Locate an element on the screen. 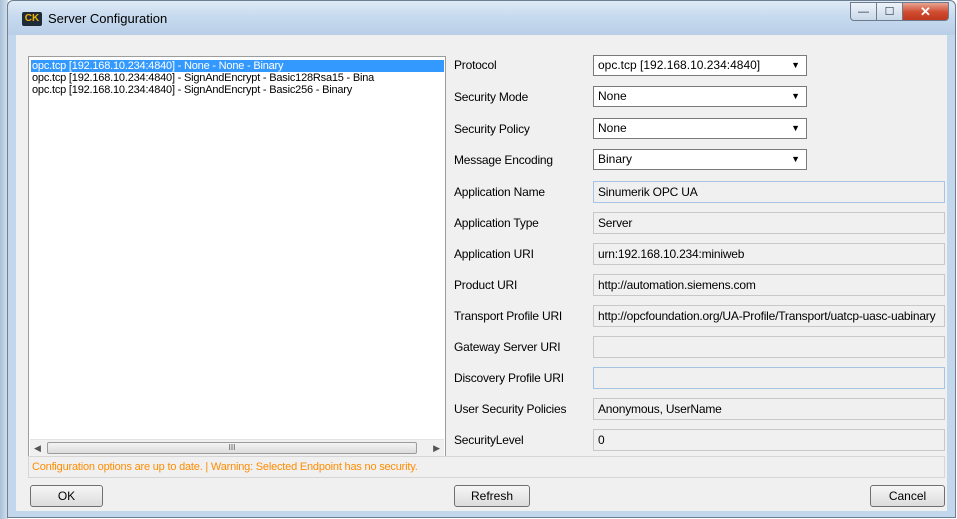 Image resolution: width=957 pixels, height=519 pixels. application-type-field: Server is located at coordinates (769, 223).